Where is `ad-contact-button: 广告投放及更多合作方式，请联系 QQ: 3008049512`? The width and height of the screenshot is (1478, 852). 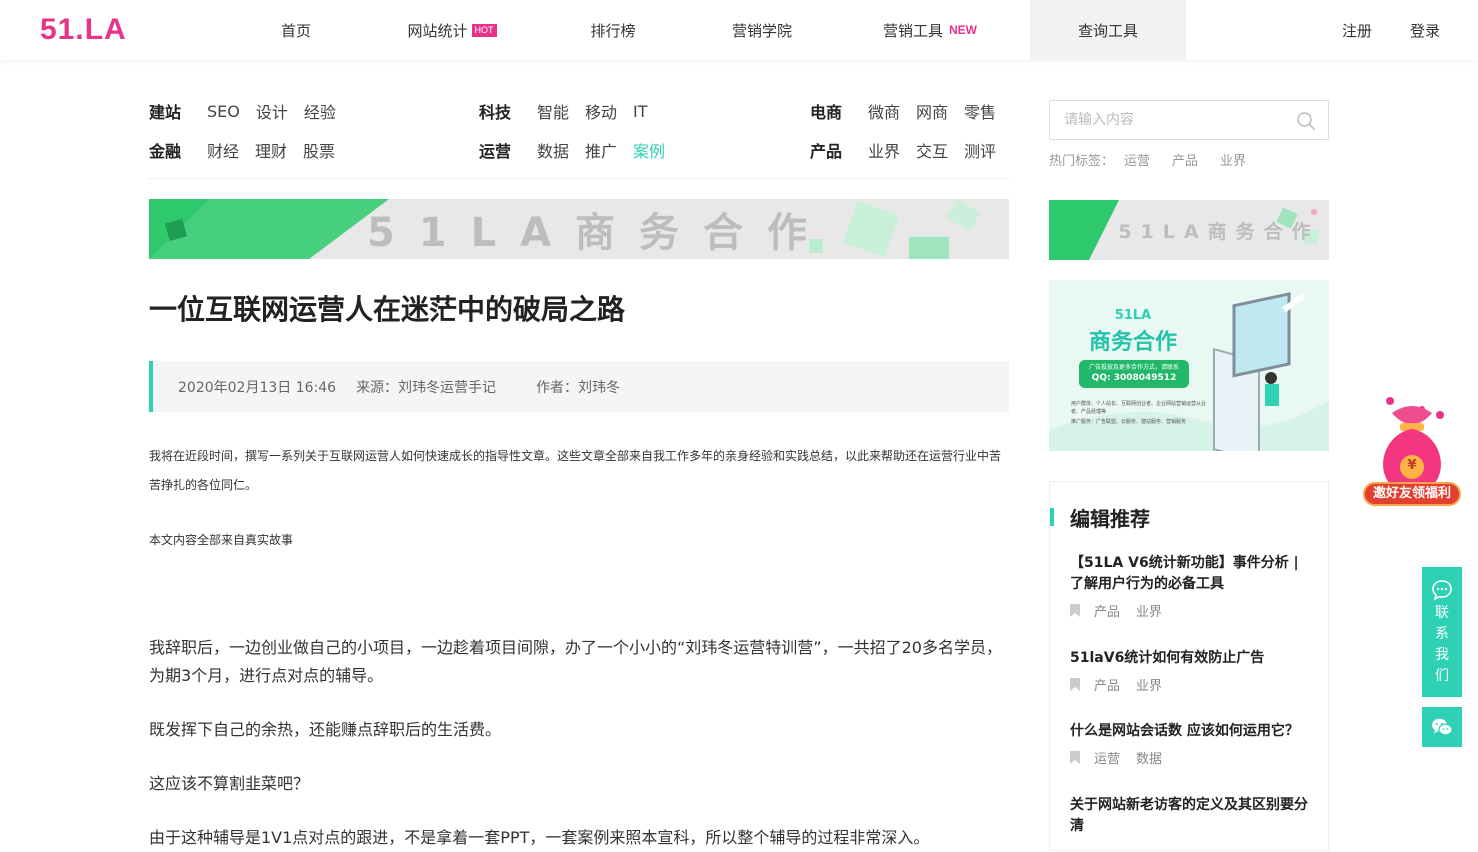
ad-contact-button: 广告投放及更多合作方式，请联系 QQ: 3008049512 is located at coordinates (1134, 374).